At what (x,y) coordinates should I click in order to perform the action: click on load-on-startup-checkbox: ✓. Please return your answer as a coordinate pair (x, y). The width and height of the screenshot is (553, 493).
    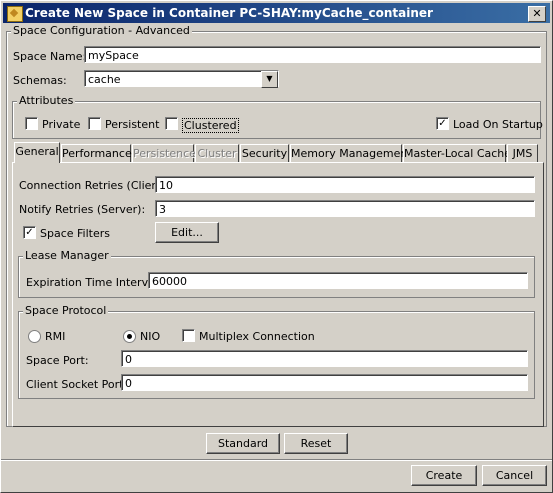
    Looking at the image, I should click on (442, 123).